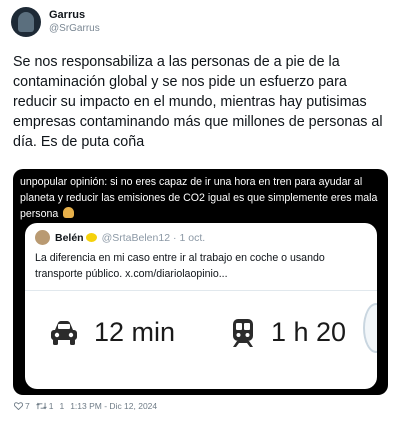  I want to click on quote-avatar, so click(42, 237).